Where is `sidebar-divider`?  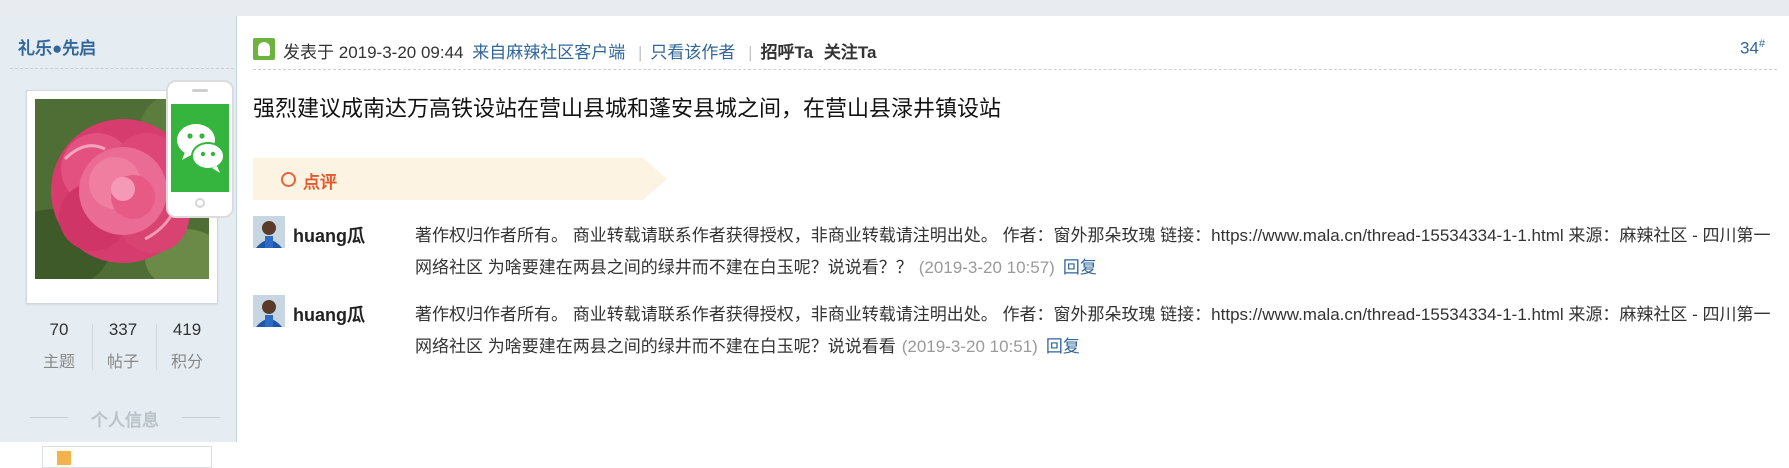
sidebar-divider is located at coordinates (122, 68).